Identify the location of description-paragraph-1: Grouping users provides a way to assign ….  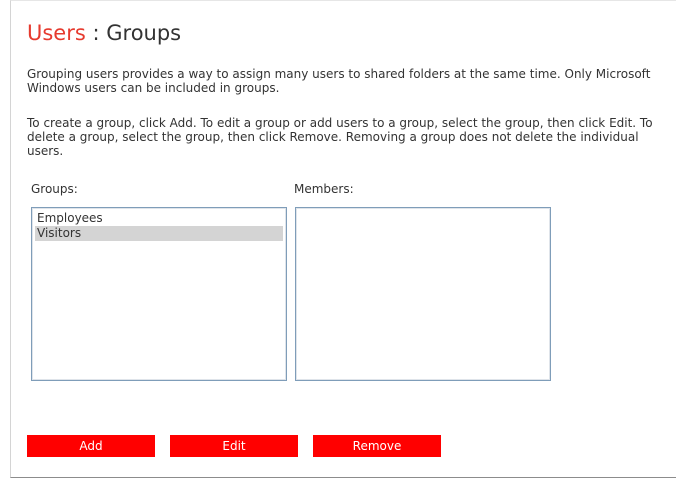
(339, 81).